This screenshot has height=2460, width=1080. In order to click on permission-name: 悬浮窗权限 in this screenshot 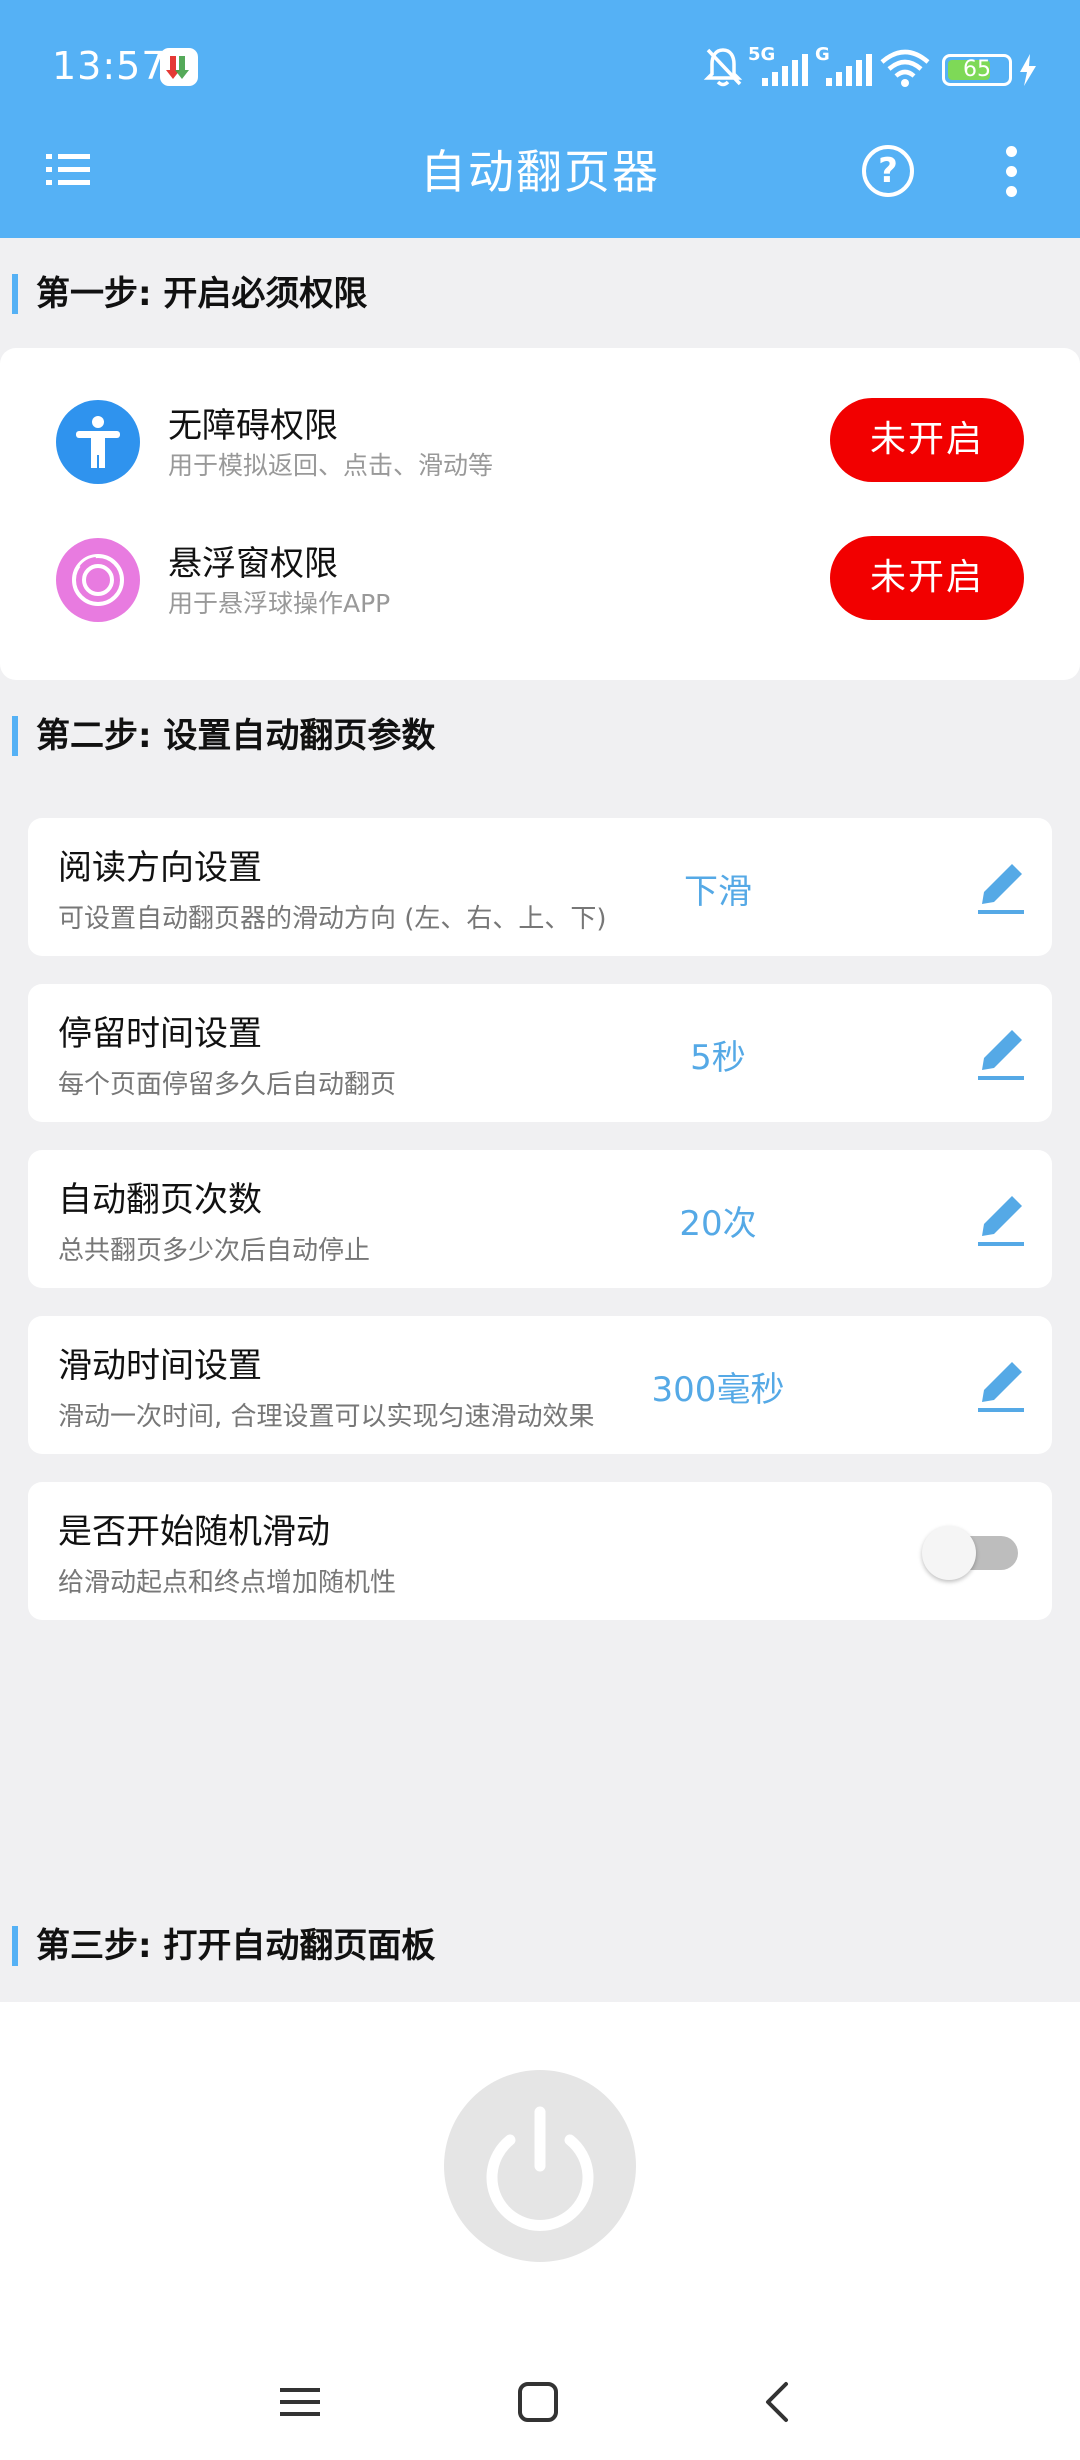, I will do `click(253, 564)`.